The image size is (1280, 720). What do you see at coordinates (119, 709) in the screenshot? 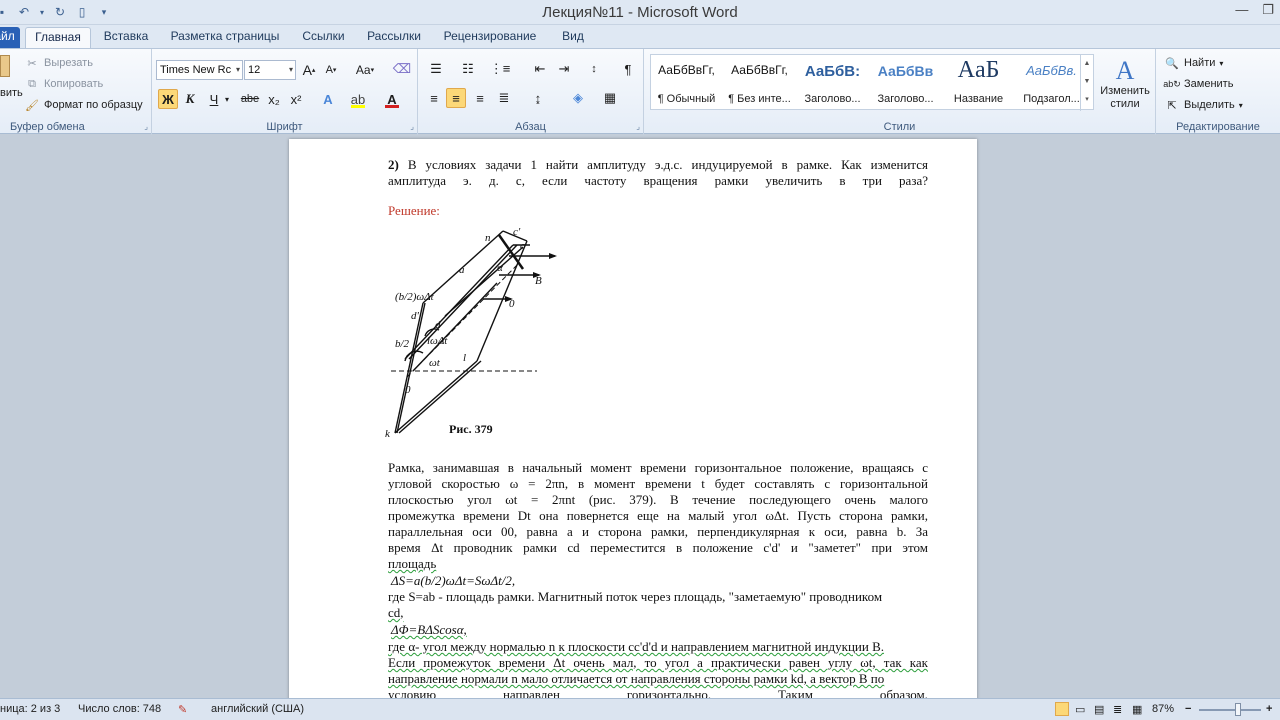
I see `word-count: Число слов: 748` at bounding box center [119, 709].